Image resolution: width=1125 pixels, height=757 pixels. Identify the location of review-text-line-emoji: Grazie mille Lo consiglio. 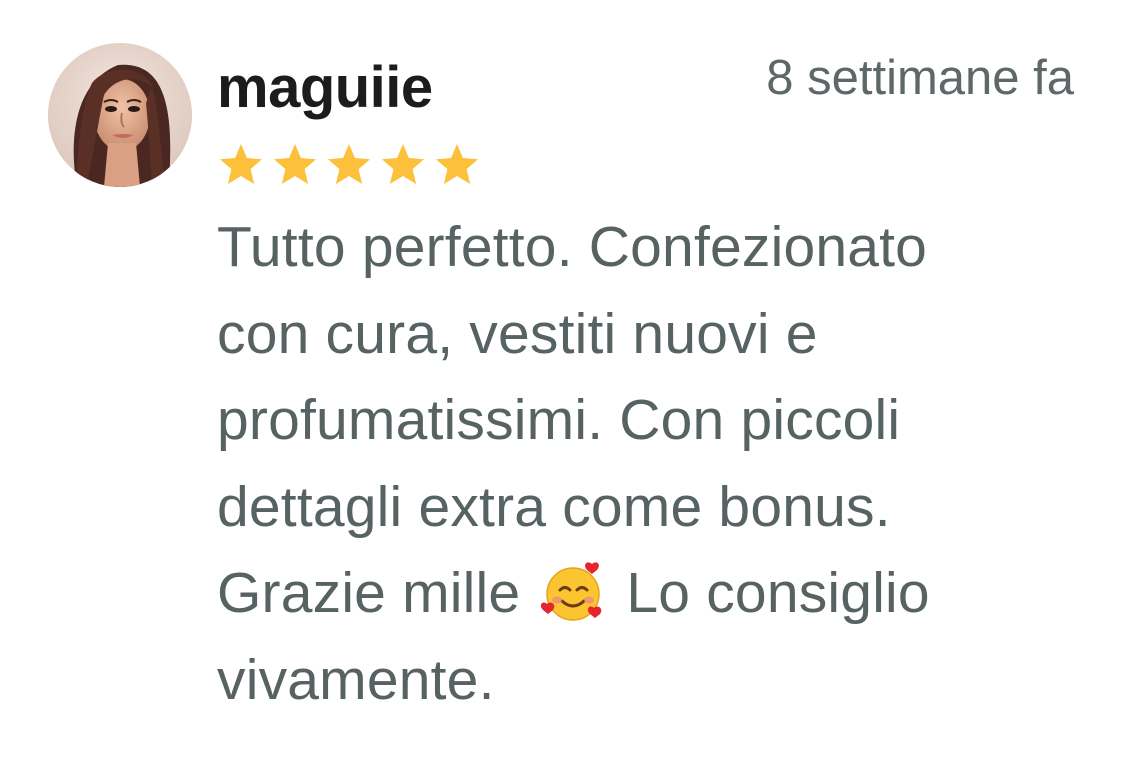
(647, 593).